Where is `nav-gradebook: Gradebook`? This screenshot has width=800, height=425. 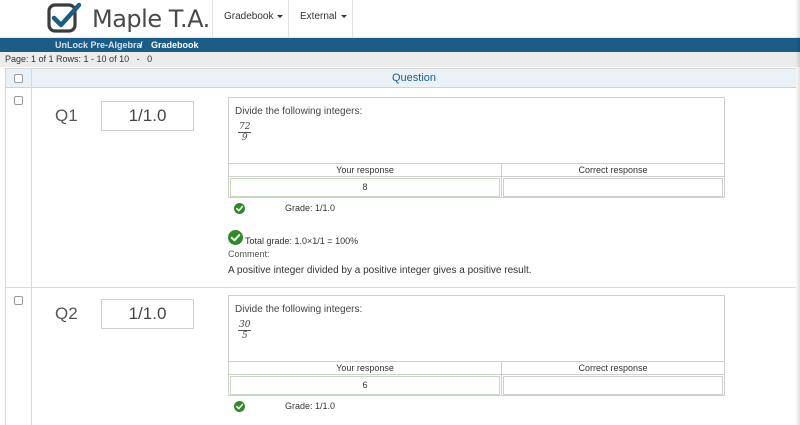
nav-gradebook: Gradebook is located at coordinates (254, 18).